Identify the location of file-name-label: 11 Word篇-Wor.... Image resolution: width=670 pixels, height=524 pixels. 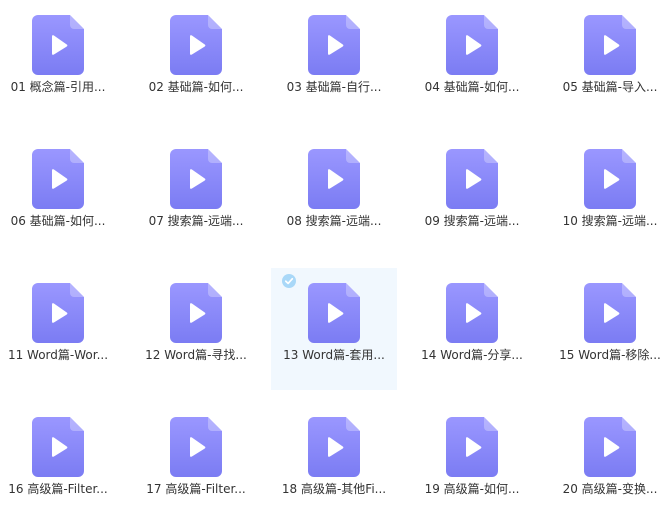
(58, 355).